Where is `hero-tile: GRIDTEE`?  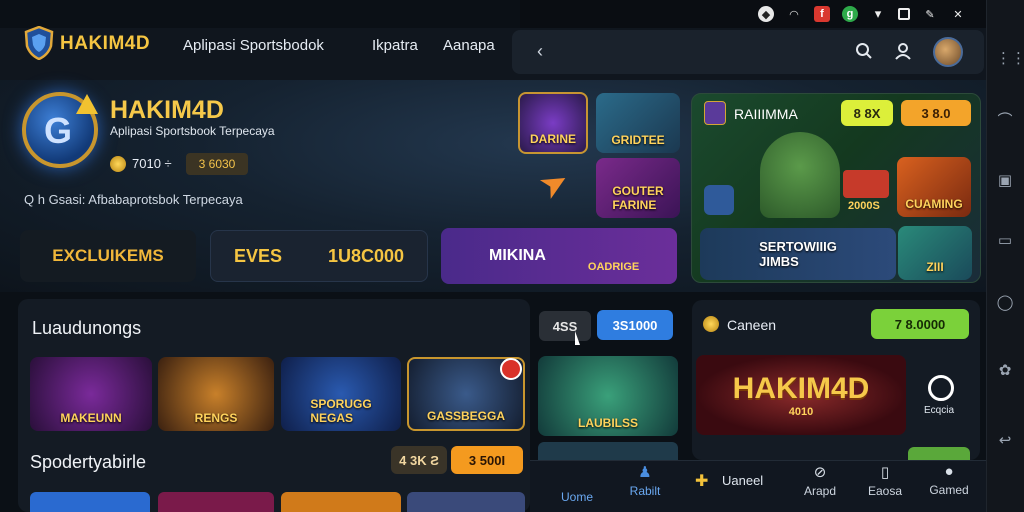
hero-tile: GRIDTEE is located at coordinates (638, 123).